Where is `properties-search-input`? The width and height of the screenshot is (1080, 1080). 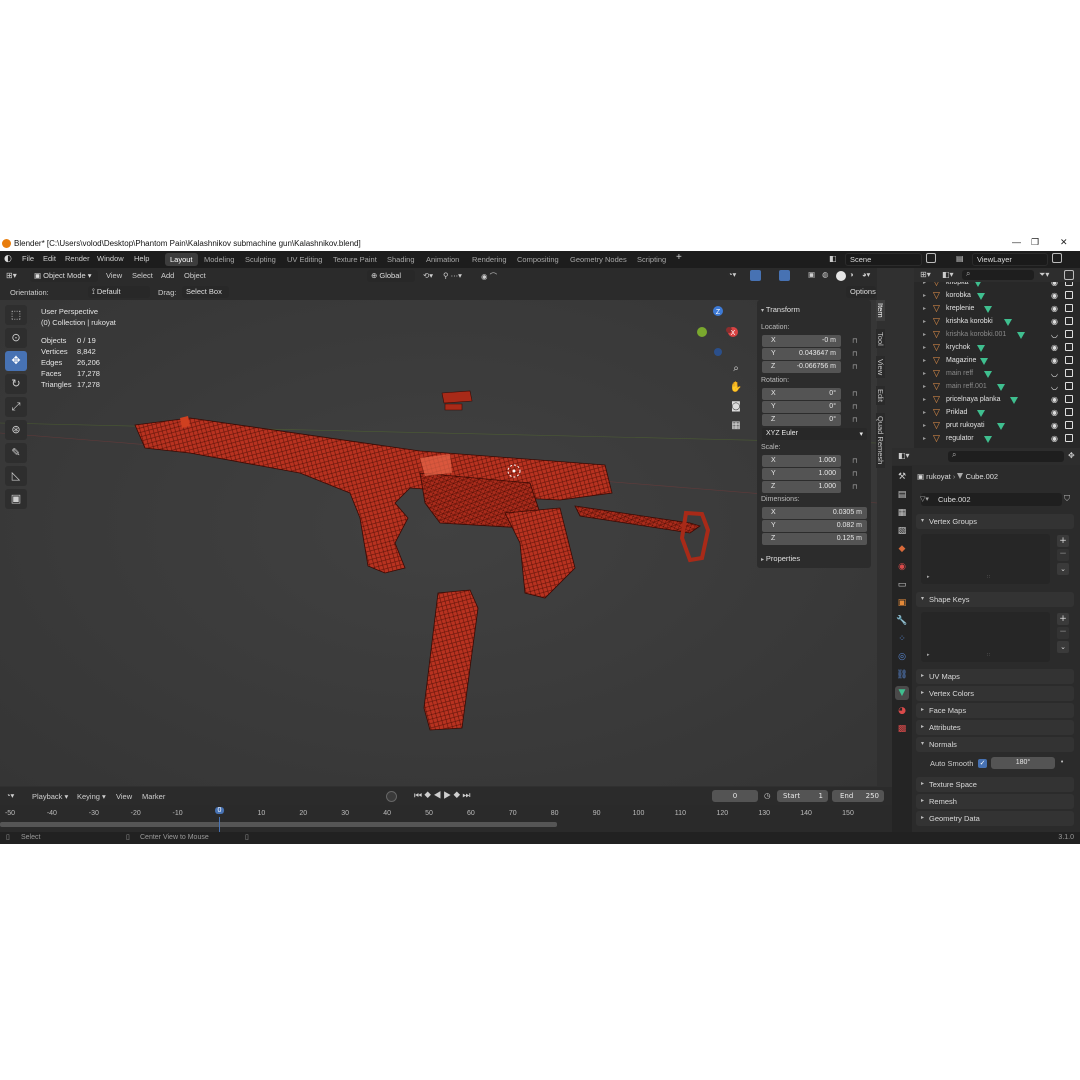
properties-search-input is located at coordinates (1006, 456).